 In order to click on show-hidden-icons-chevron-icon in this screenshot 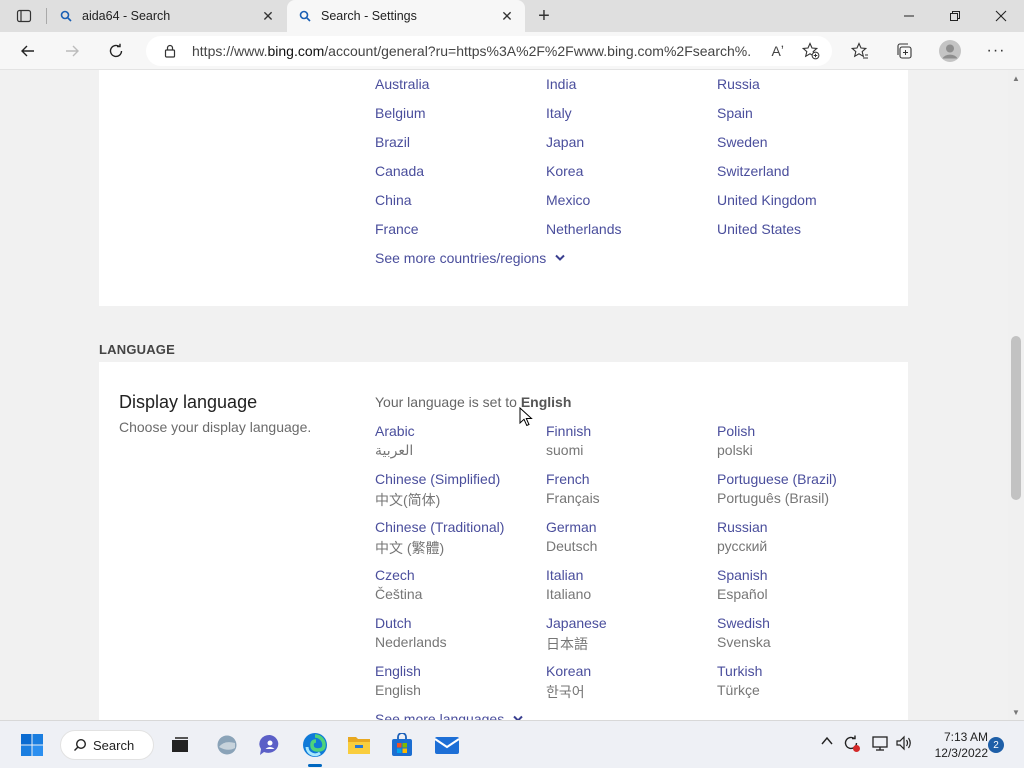, I will do `click(827, 742)`.